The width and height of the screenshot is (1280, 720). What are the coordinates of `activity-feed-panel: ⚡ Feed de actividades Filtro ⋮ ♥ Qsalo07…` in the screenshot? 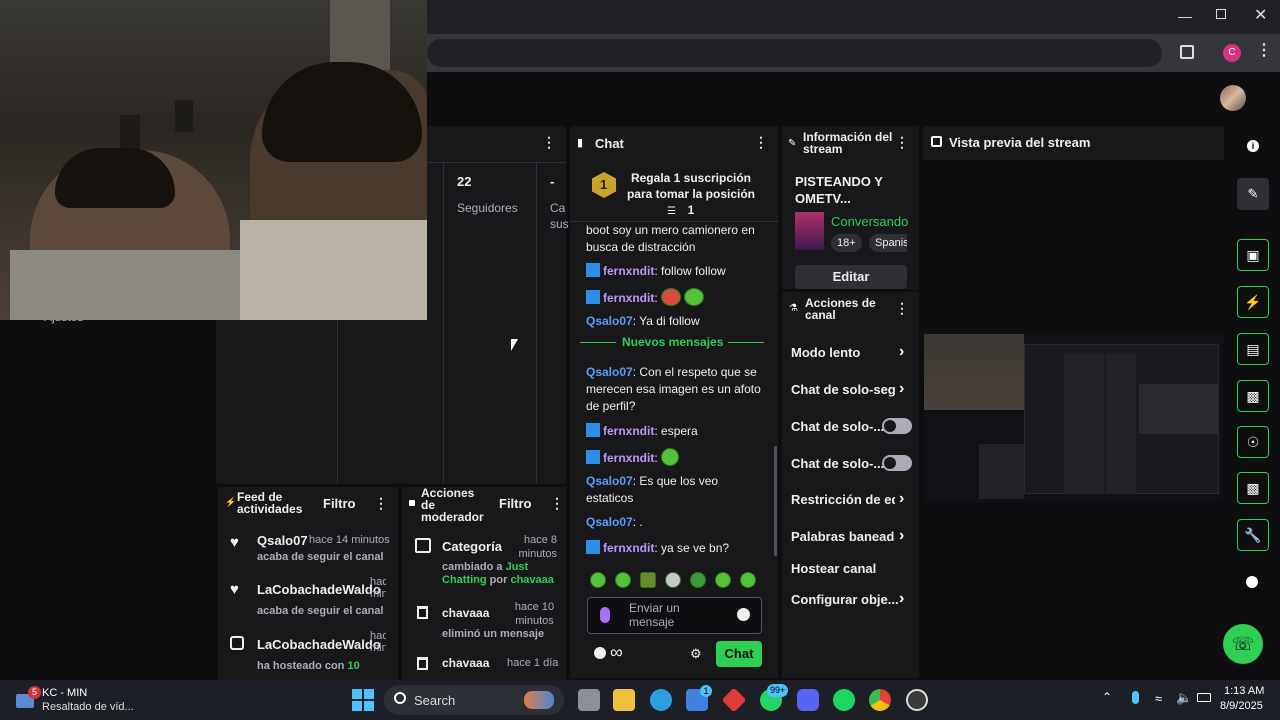 It's located at (308, 583).